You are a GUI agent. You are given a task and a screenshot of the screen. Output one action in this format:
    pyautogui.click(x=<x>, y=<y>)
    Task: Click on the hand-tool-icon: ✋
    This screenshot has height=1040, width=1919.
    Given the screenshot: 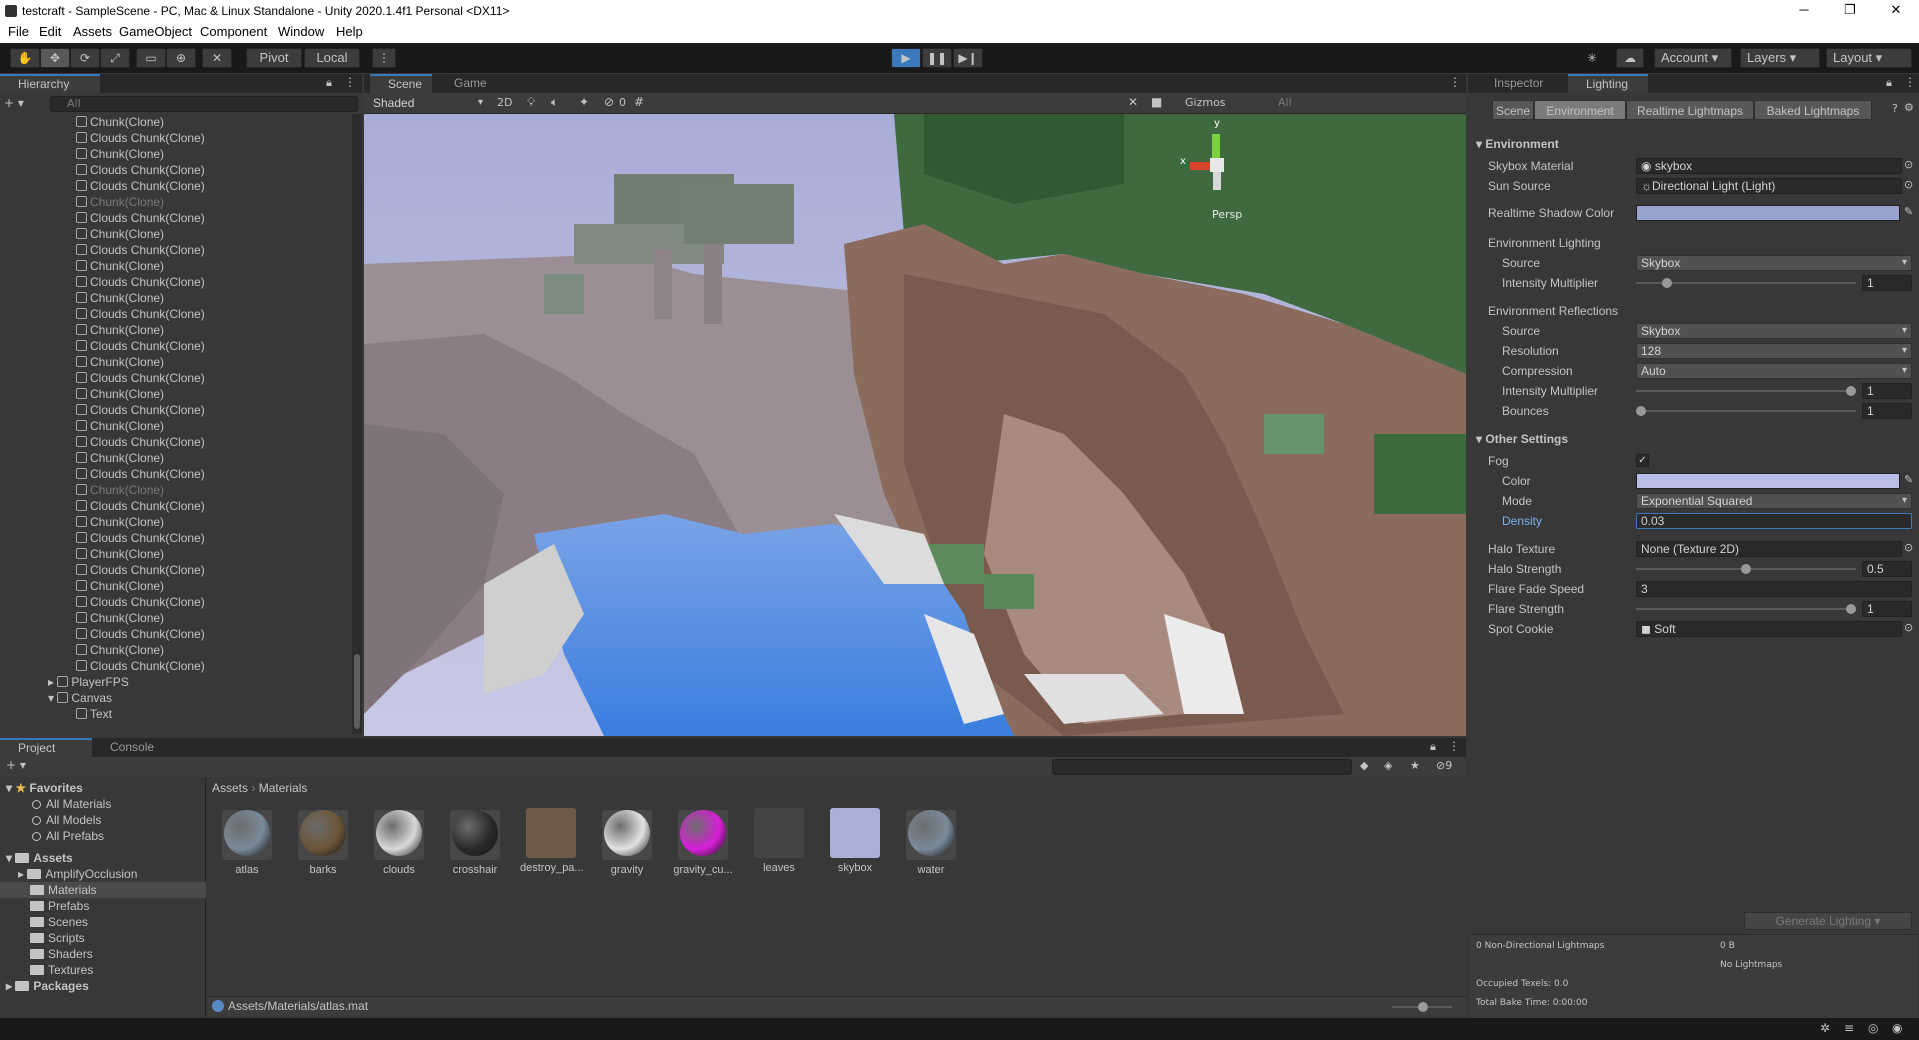 What is the action you would take?
    pyautogui.click(x=25, y=58)
    